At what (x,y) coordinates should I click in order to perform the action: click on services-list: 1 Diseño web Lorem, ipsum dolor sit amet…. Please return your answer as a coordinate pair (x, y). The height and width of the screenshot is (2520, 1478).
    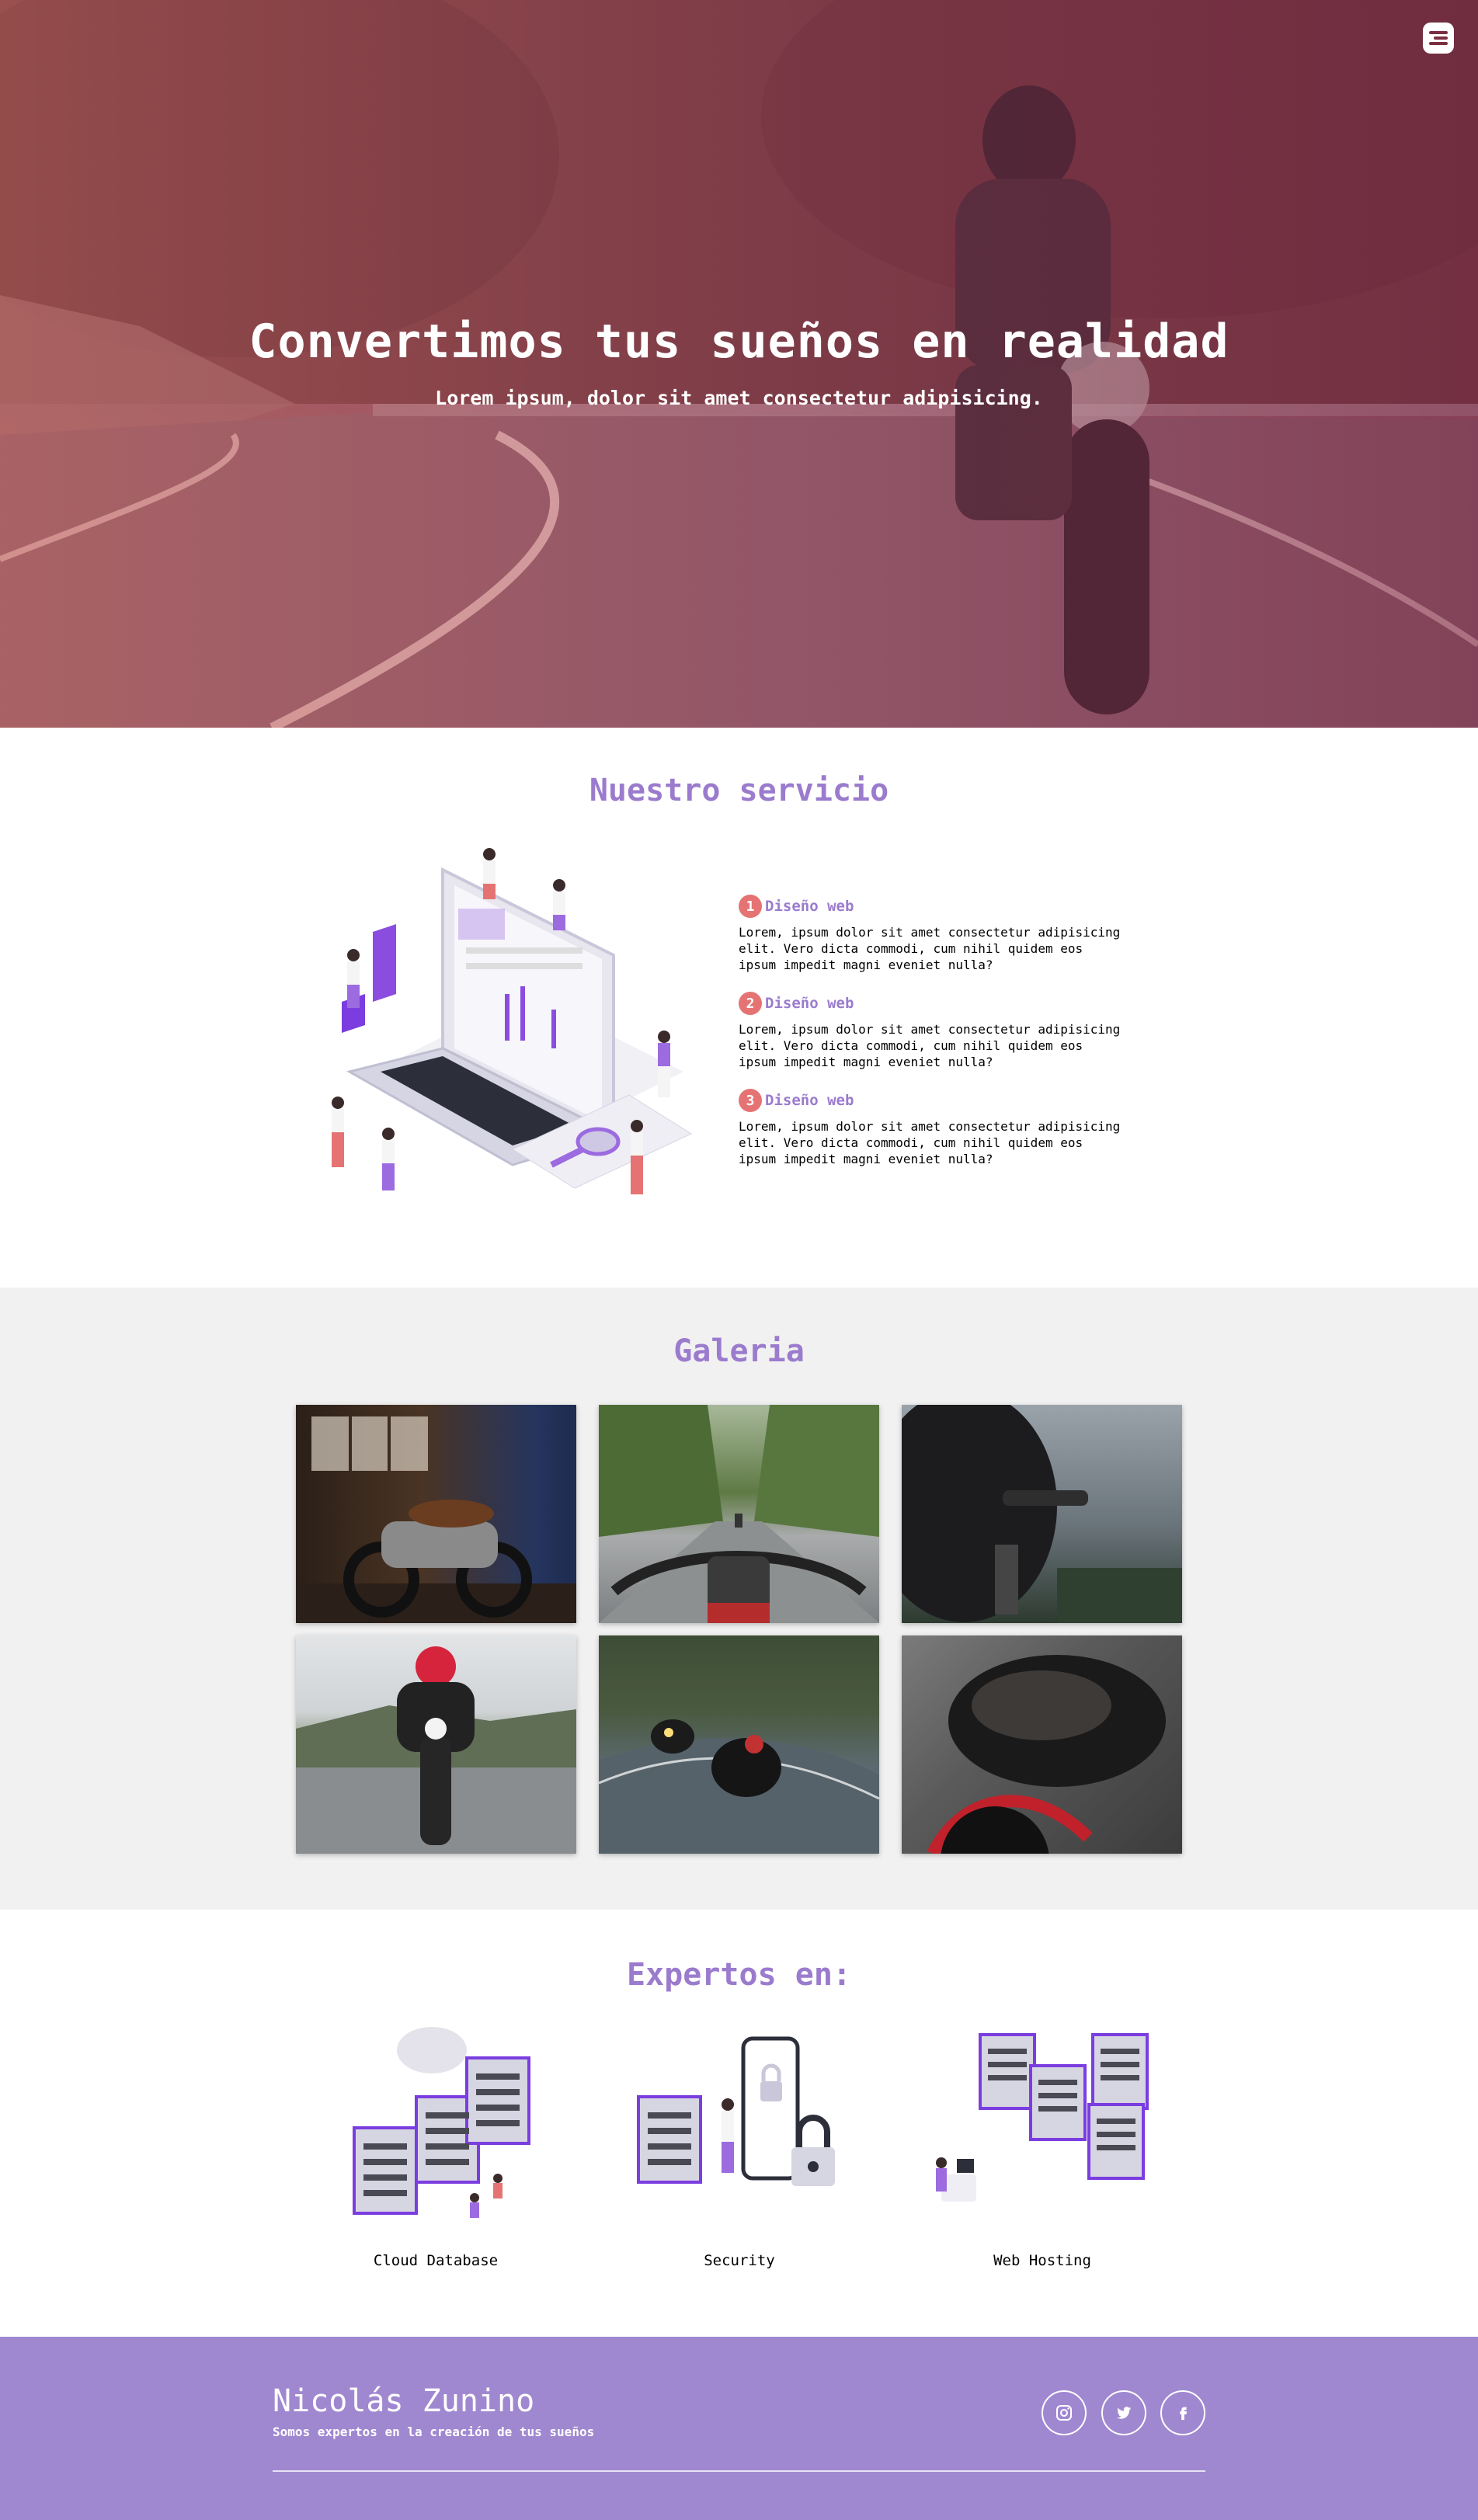
    Looking at the image, I should click on (940, 1040).